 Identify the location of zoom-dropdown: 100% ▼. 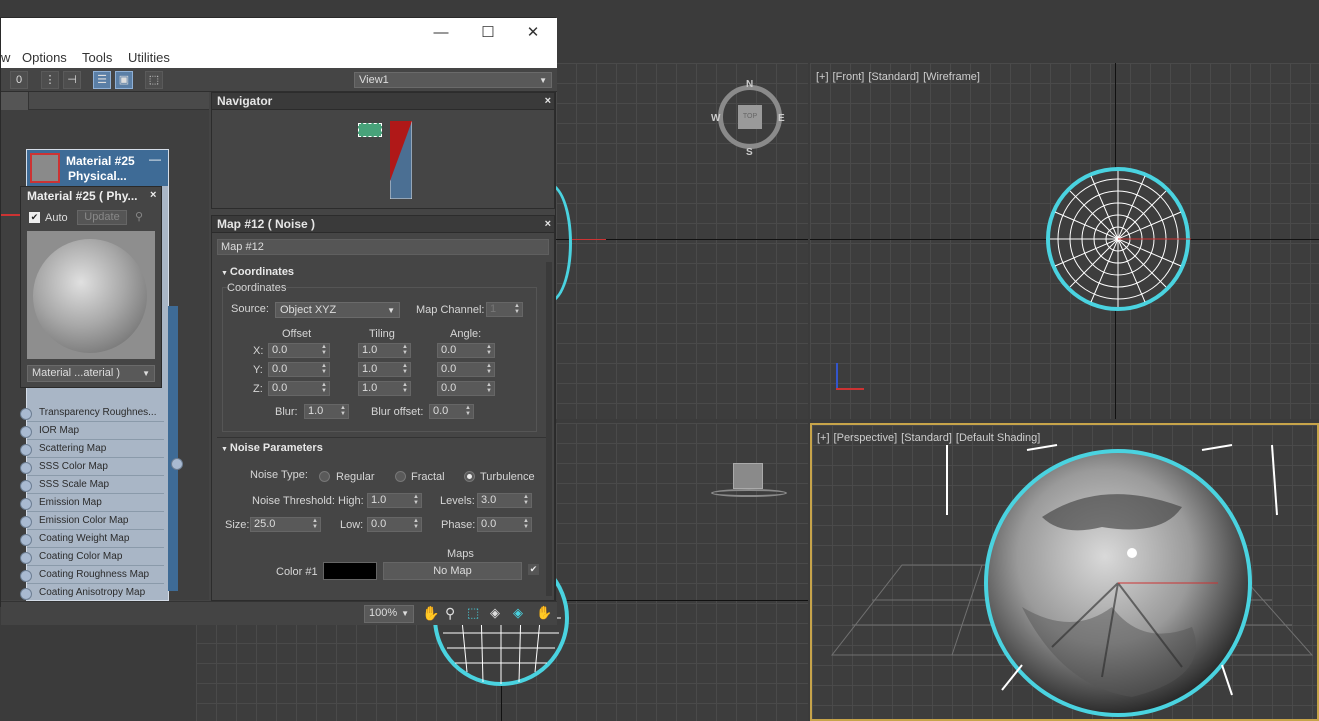
(389, 614).